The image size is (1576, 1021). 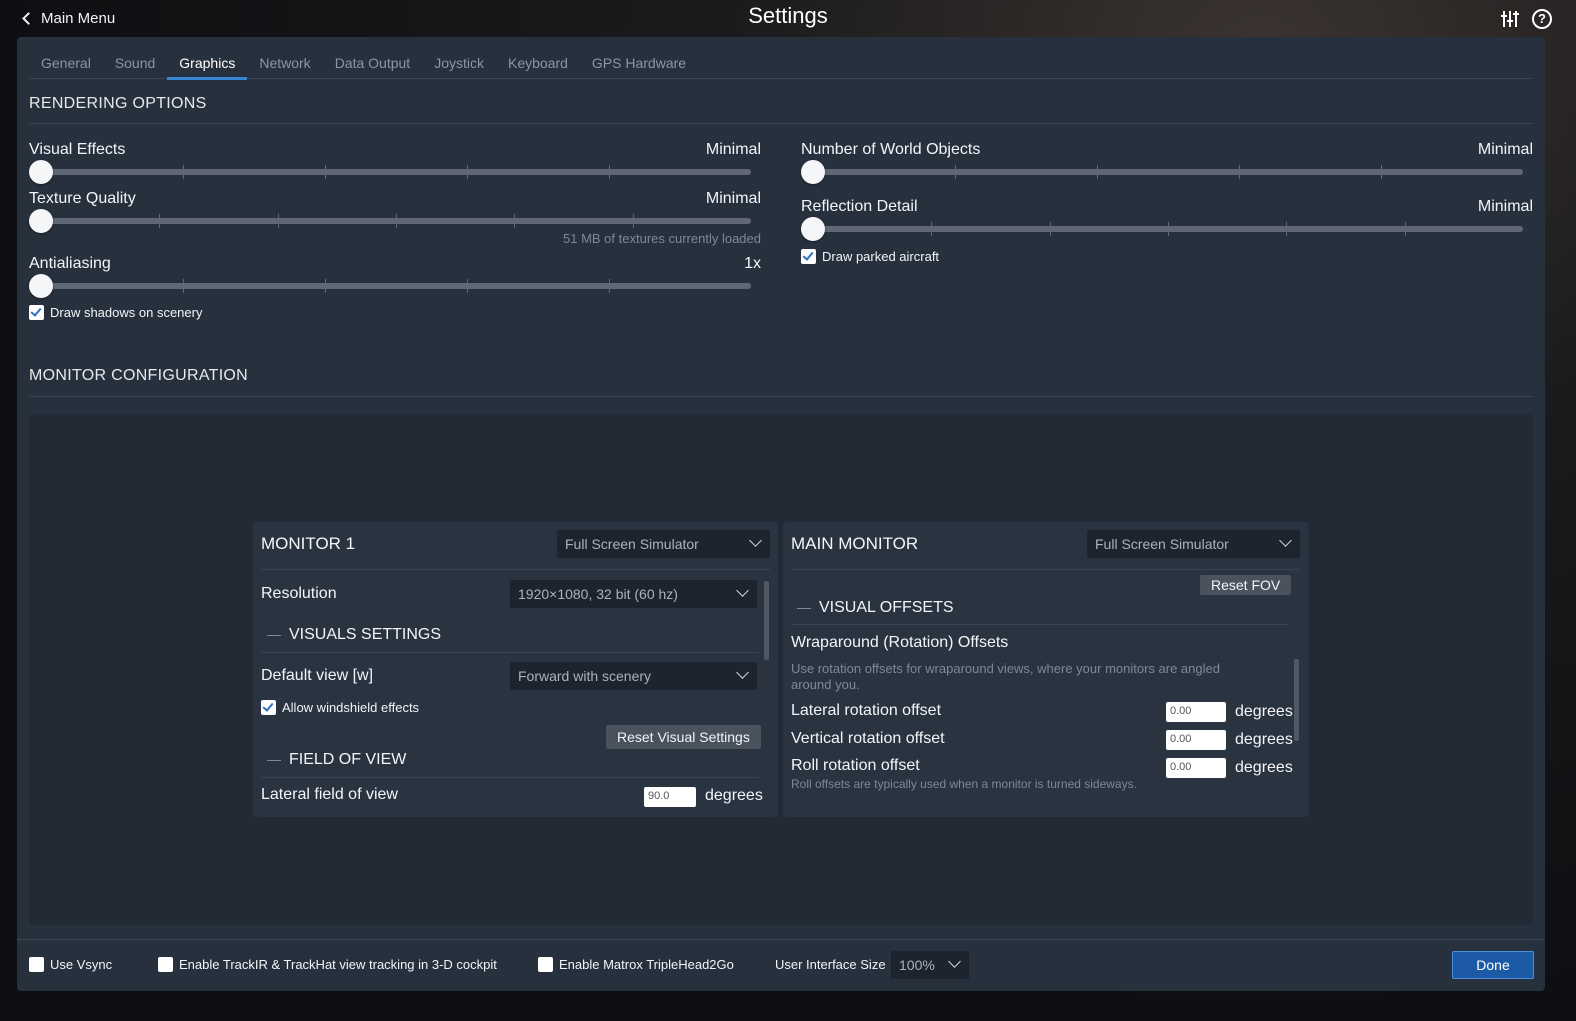 I want to click on tab-gps-hardware: GPS Hardware, so click(x=639, y=65).